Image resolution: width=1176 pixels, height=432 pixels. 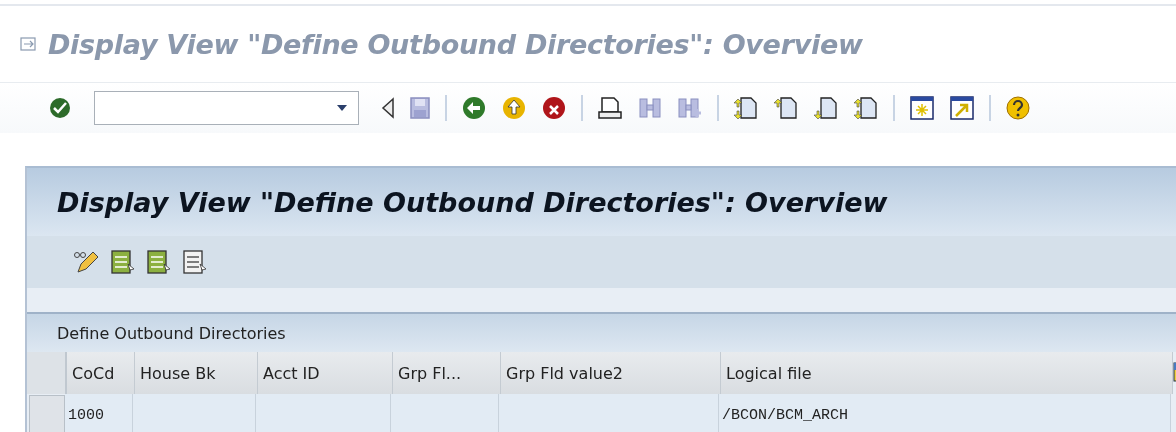 I want to click on table-title: Define Outbound Directories, so click(x=171, y=333).